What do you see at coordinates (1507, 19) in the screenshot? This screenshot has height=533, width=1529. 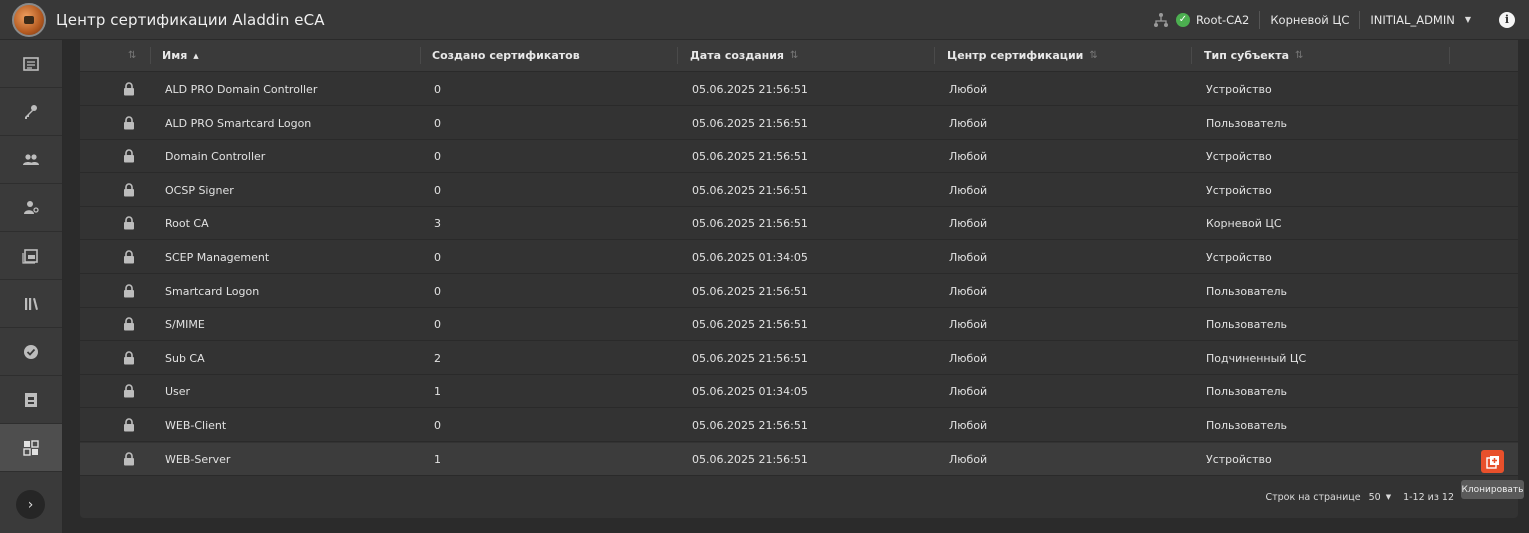 I see `info-icon: i` at bounding box center [1507, 19].